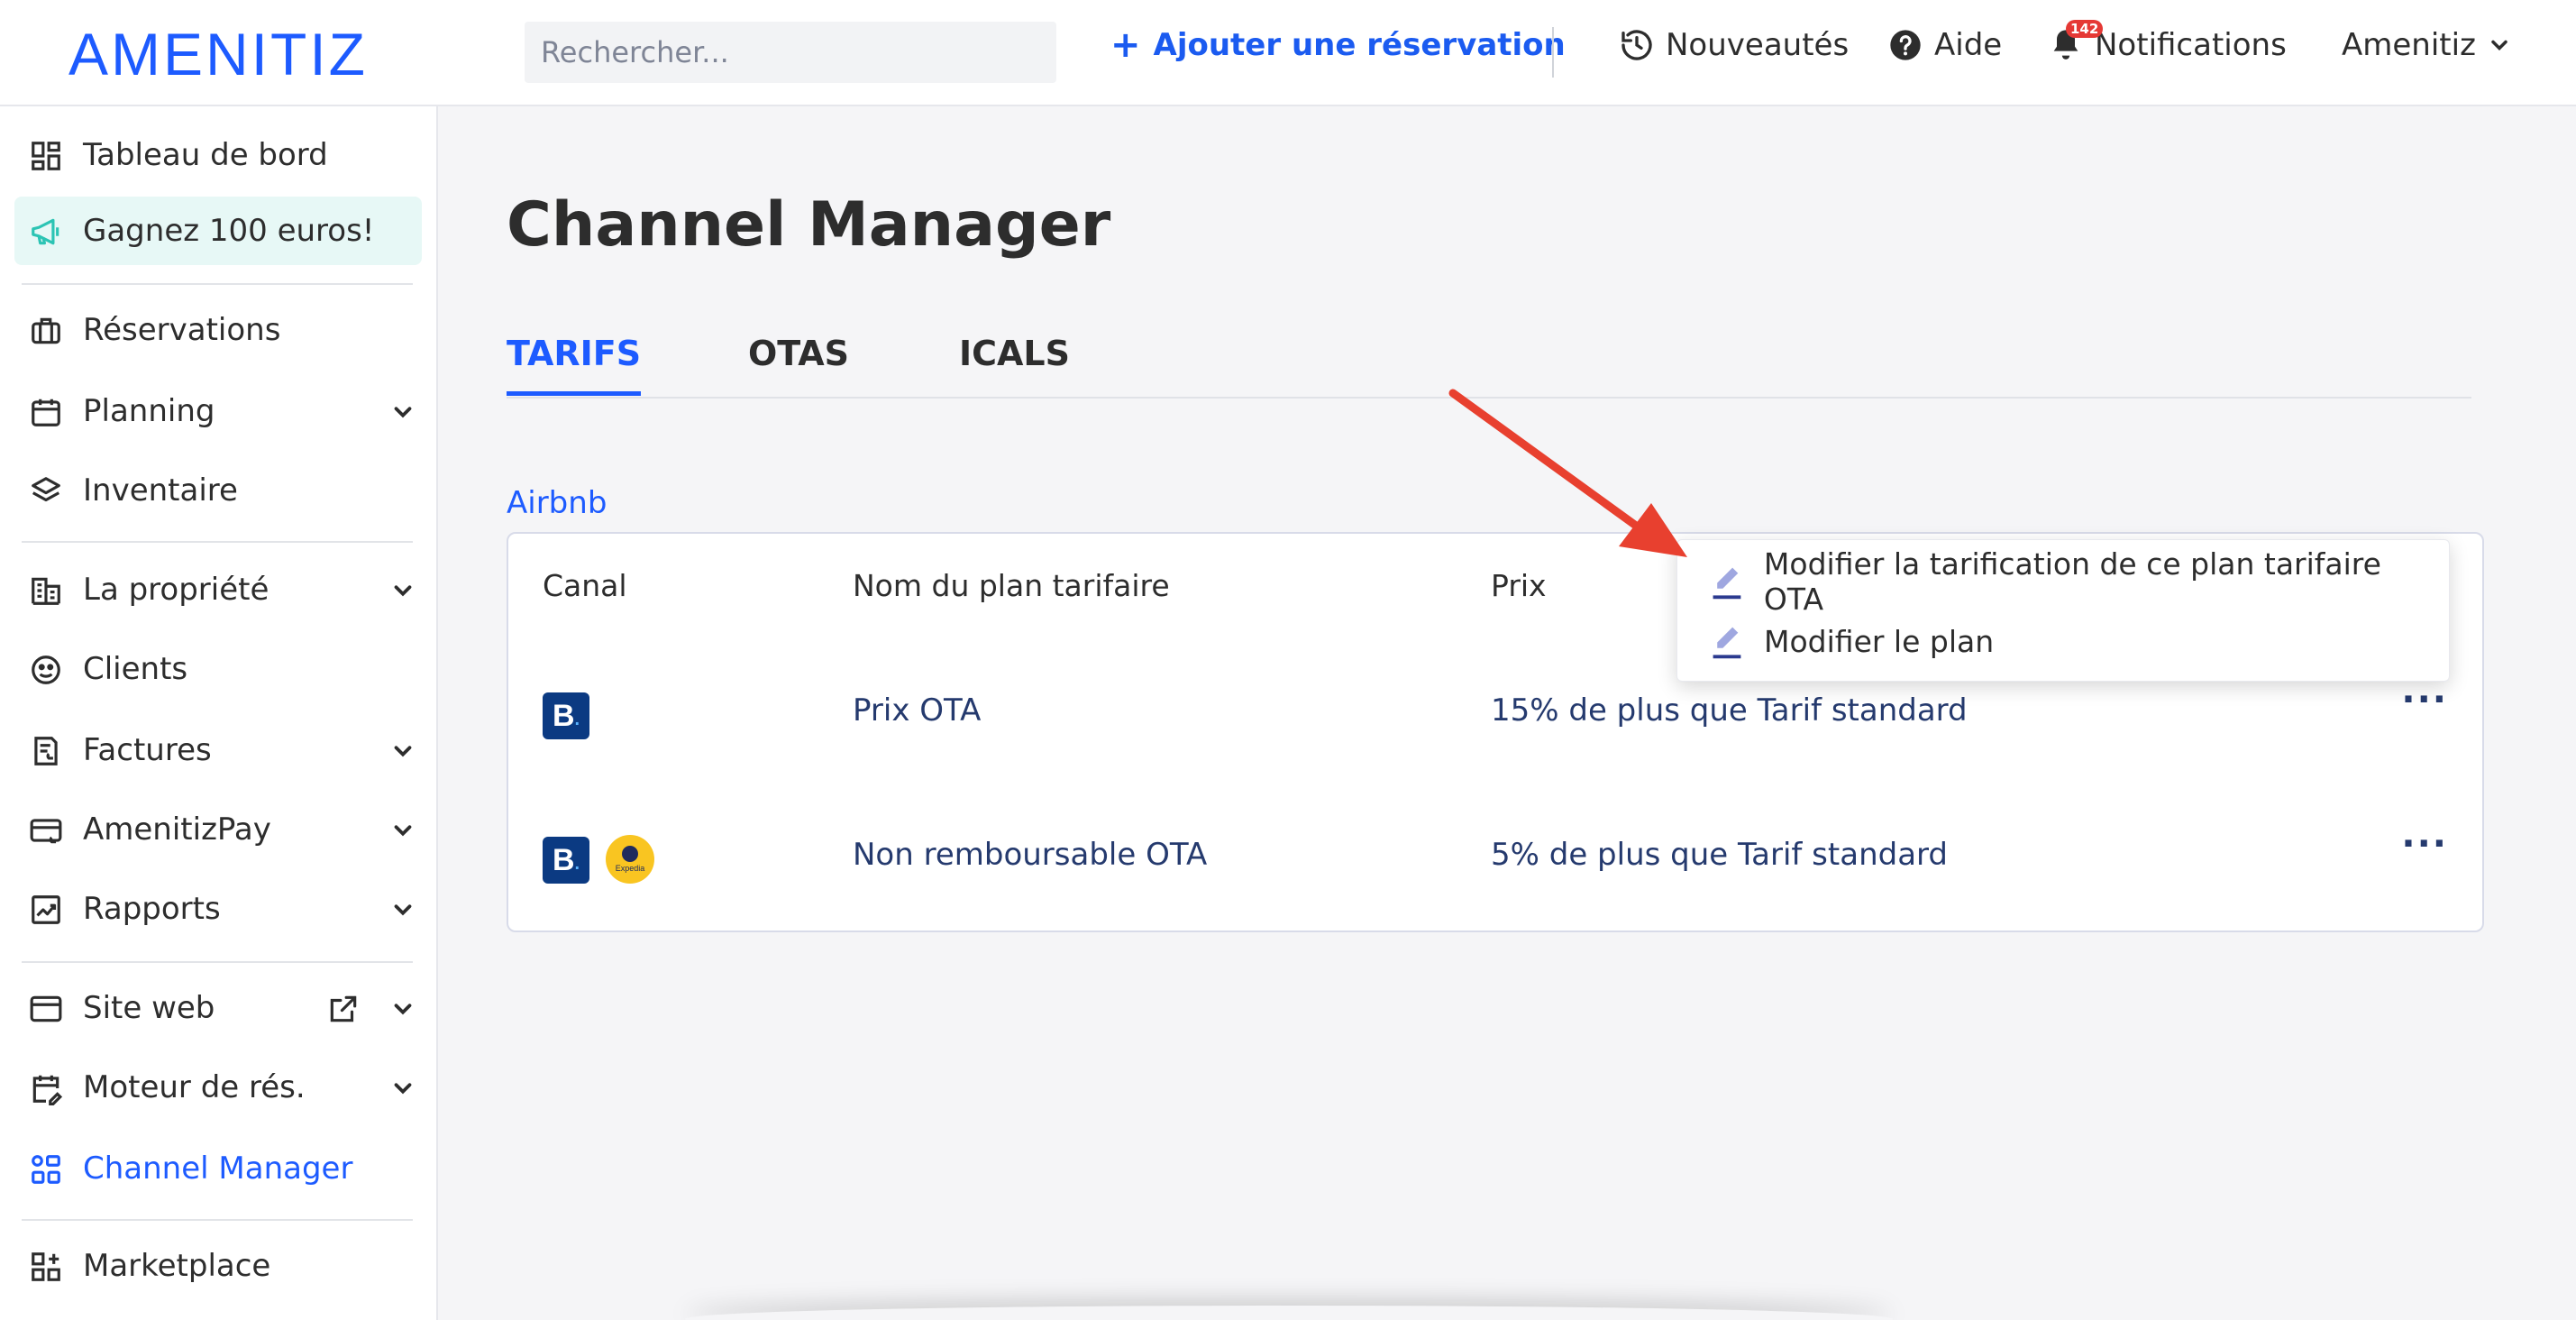  Describe the element at coordinates (46, 491) in the screenshot. I see `layers-icon` at that location.